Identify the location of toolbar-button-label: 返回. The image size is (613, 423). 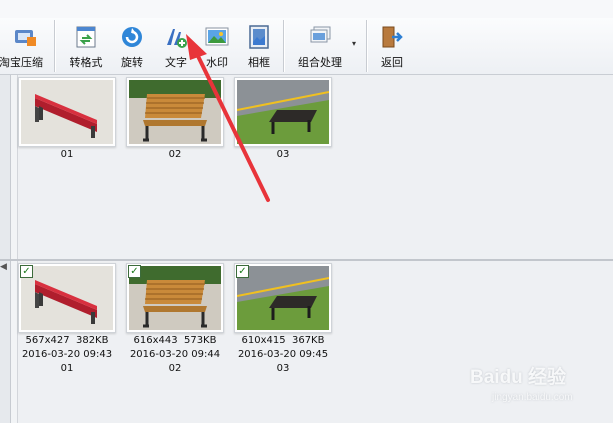
(392, 62).